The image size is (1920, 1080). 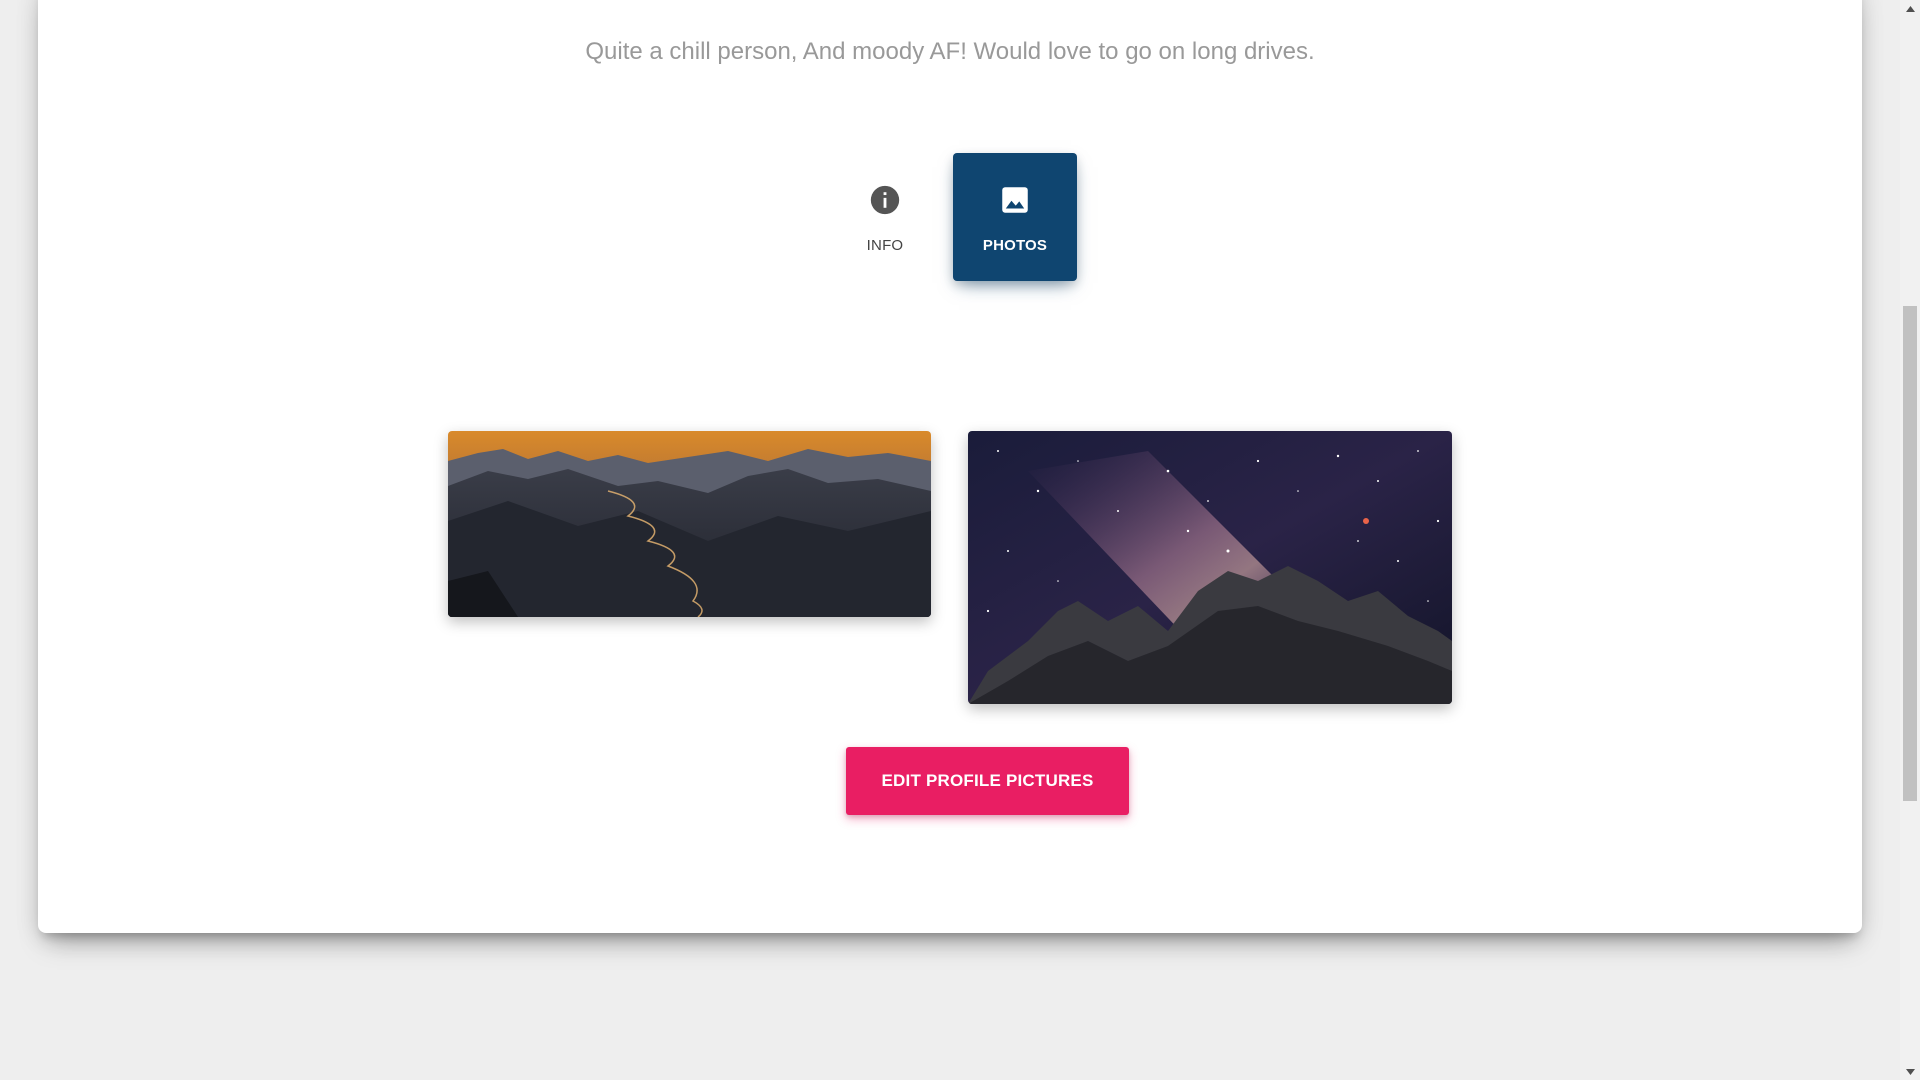 I want to click on mountain-sunset-image, so click(x=689, y=524).